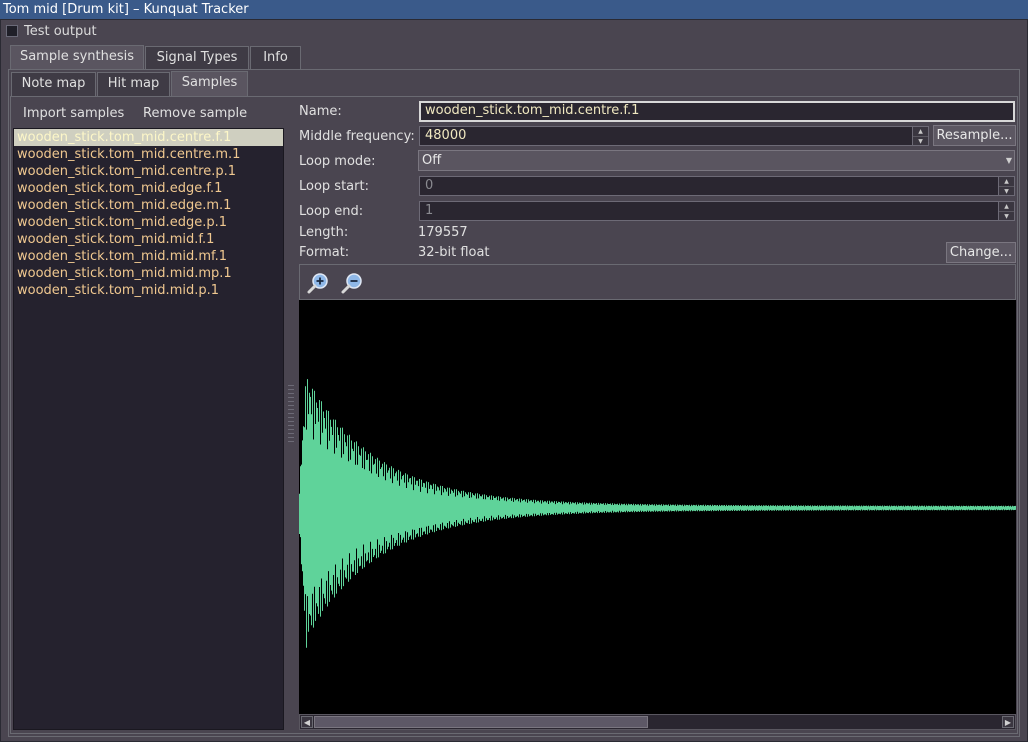 The image size is (1028, 742). I want to click on remove-sample-button: Remove sample, so click(195, 113).